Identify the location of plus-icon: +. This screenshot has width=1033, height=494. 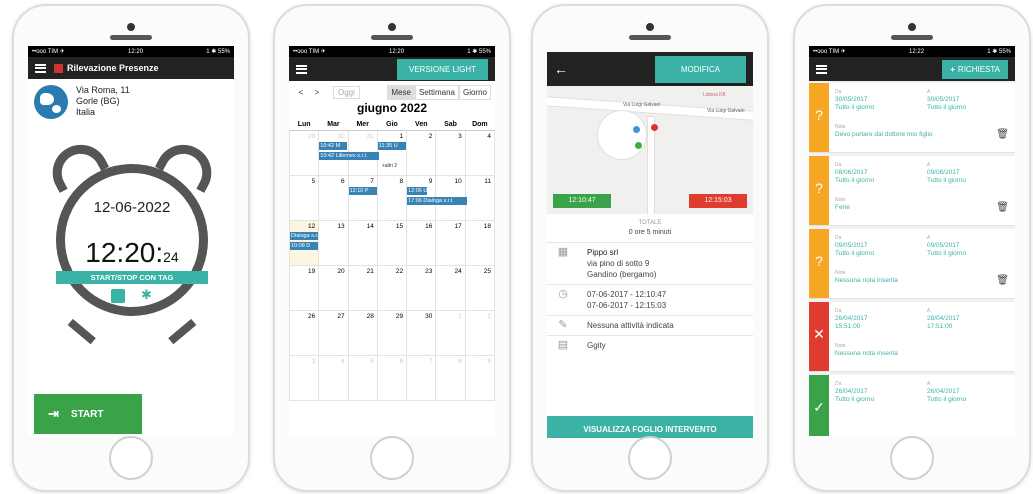
(952, 69).